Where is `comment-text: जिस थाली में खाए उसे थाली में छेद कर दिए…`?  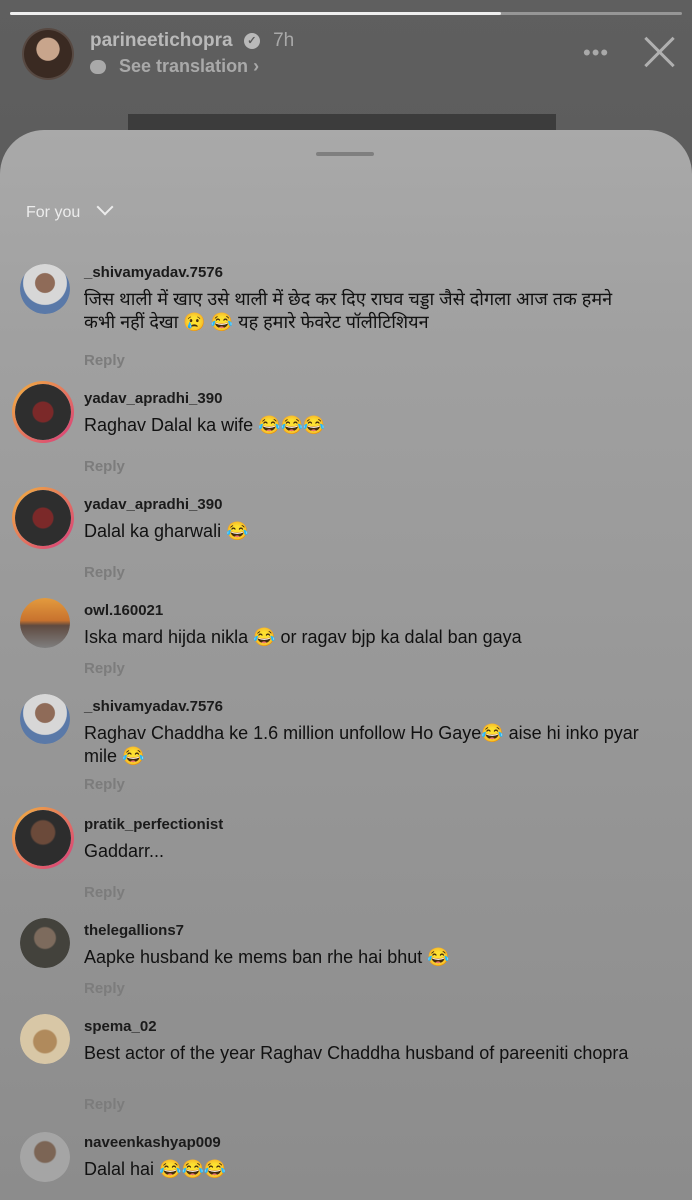 comment-text: जिस थाली में खाए उसे थाली में छेद कर दिए… is located at coordinates (348, 310).